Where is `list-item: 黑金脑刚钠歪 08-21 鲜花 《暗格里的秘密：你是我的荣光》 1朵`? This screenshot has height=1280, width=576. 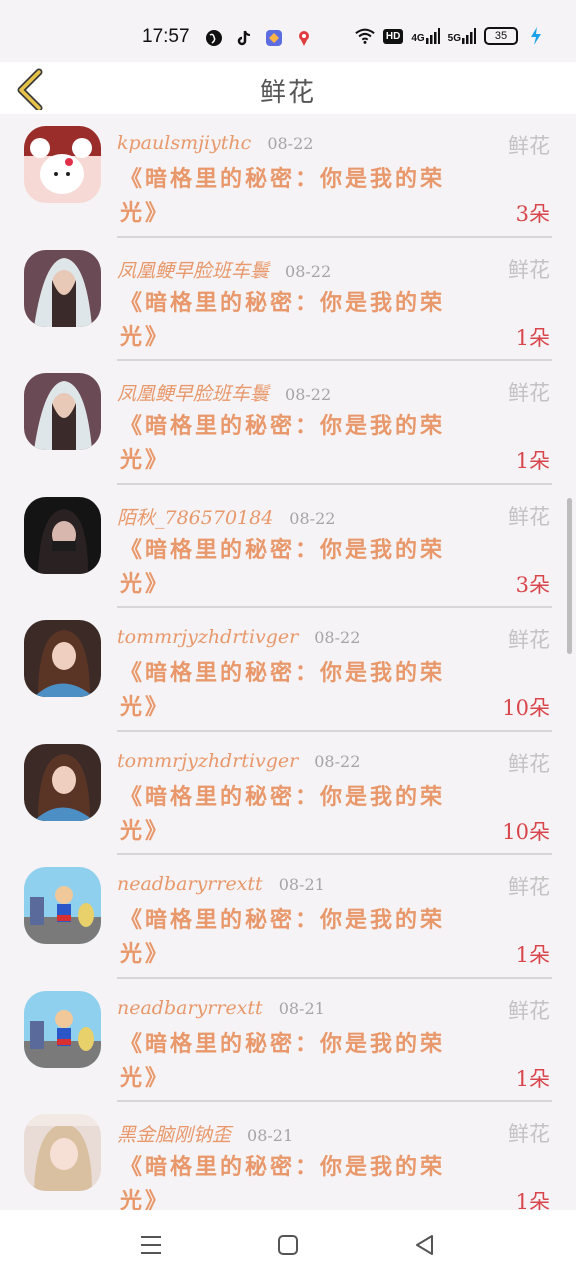 list-item: 黑金脑刚钠歪 08-21 鲜花 《暗格里的秘密：你是我的荣光》 1朵 is located at coordinates (288, 1156).